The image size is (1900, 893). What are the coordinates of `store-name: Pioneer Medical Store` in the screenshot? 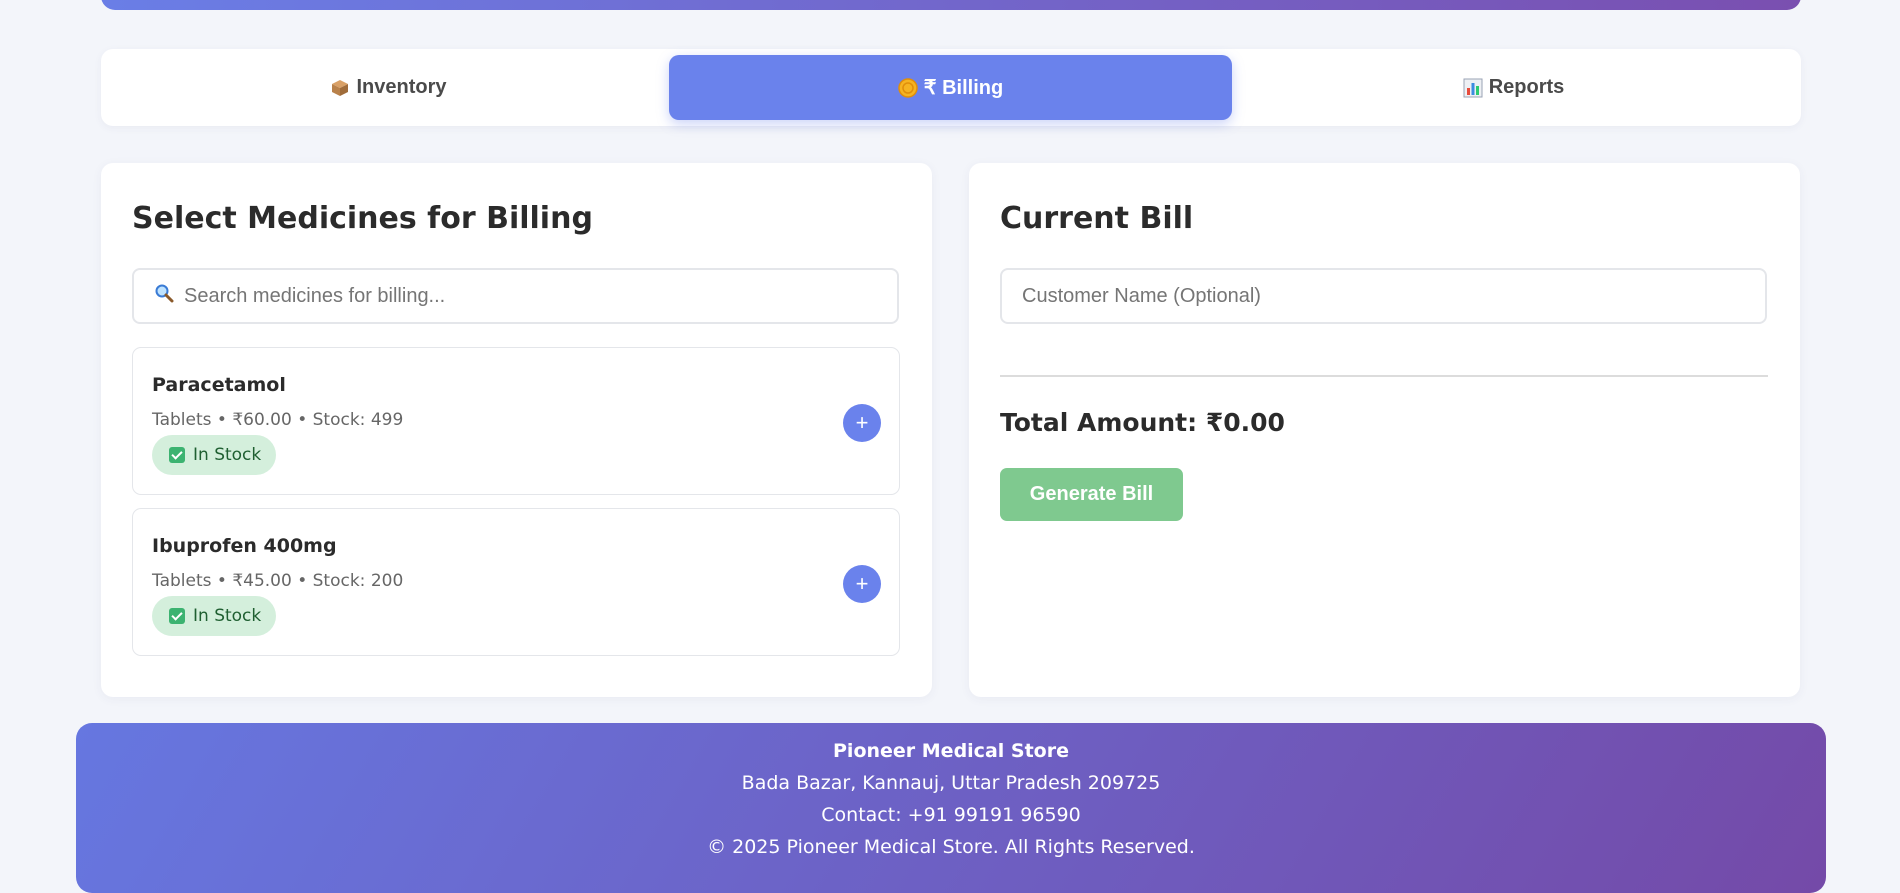 It's located at (951, 751).